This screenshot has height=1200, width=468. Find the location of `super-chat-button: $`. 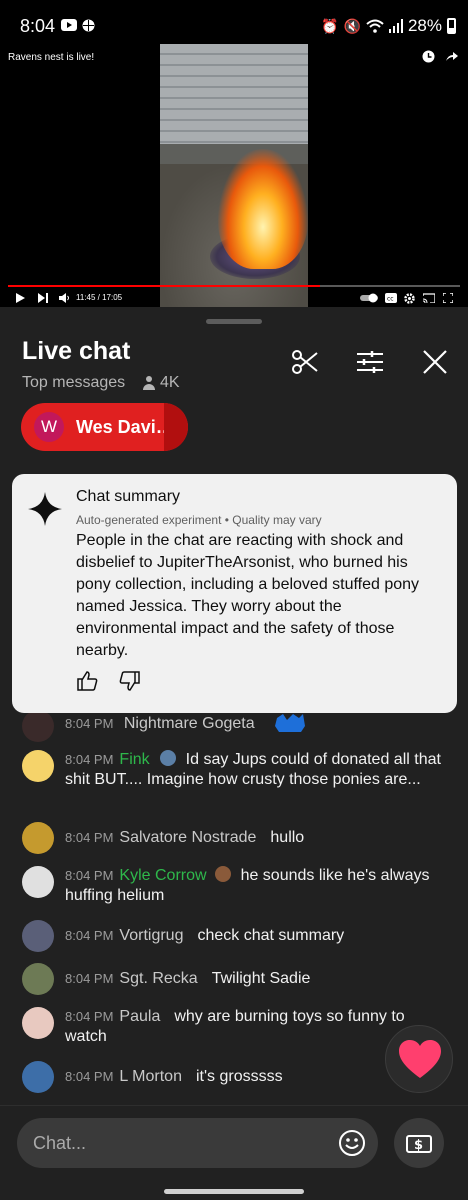

super-chat-button: $ is located at coordinates (419, 1143).